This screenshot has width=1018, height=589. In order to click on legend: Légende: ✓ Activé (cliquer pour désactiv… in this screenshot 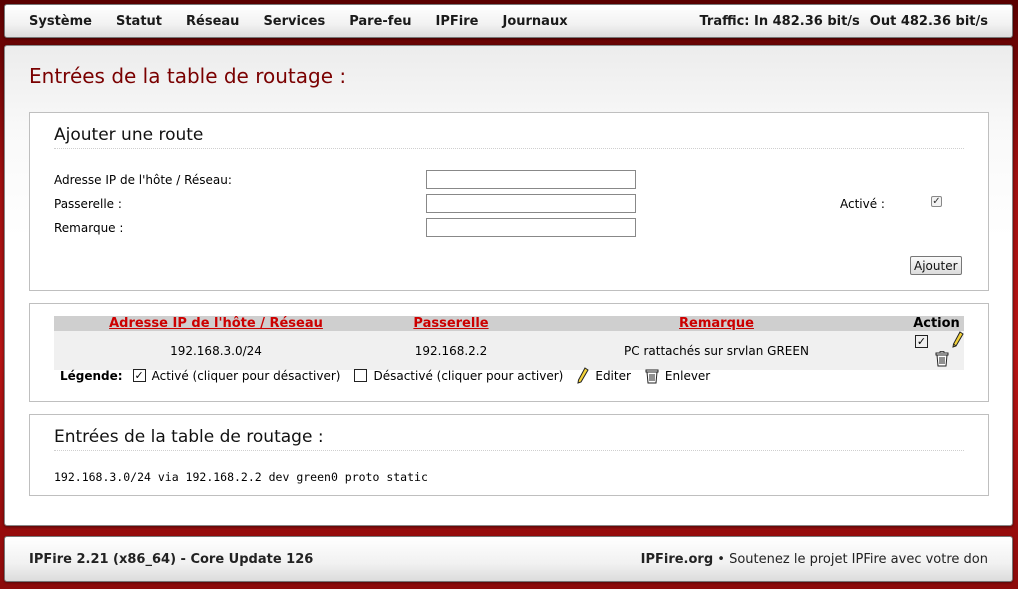, I will do `click(392, 375)`.